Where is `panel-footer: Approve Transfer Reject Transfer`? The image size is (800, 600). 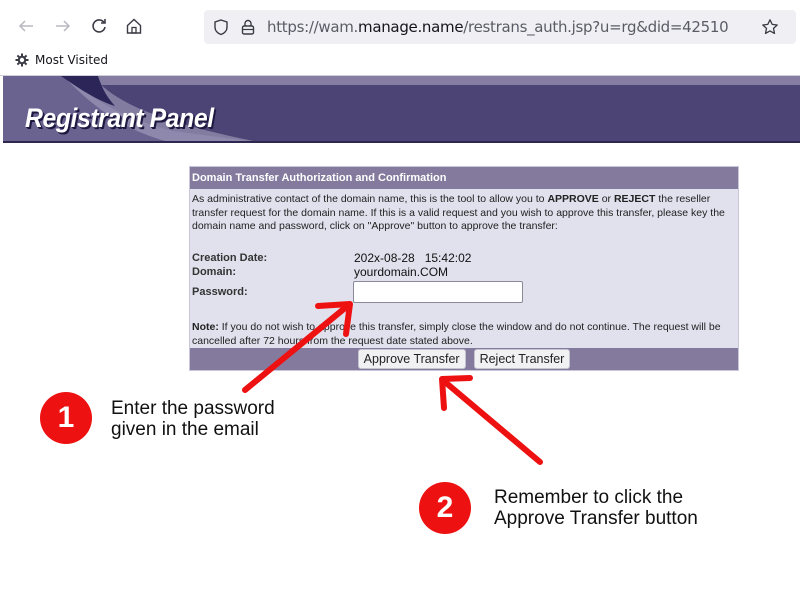
panel-footer: Approve Transfer Reject Transfer is located at coordinates (464, 359).